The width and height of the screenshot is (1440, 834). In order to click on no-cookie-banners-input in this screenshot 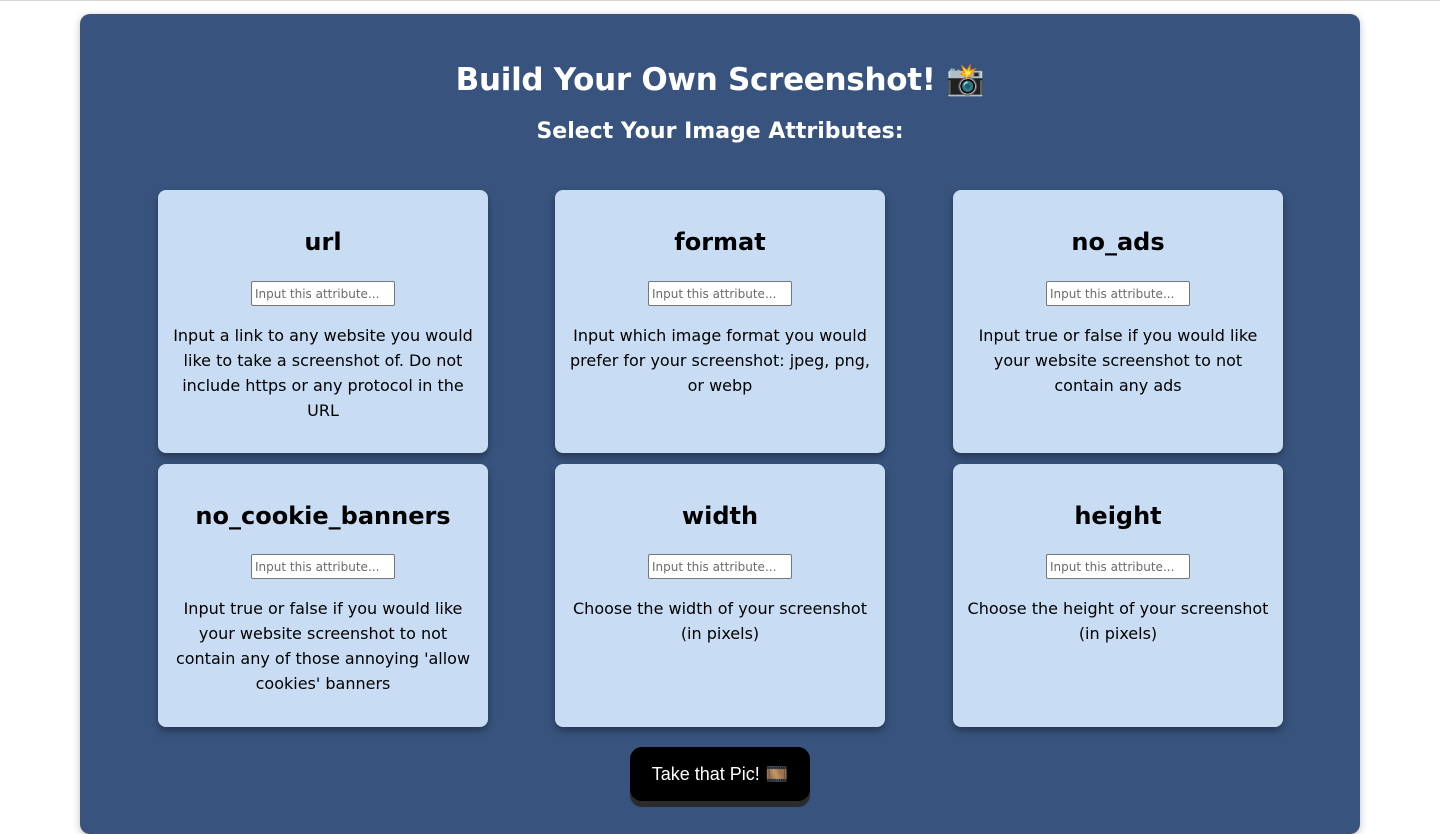, I will do `click(323, 566)`.